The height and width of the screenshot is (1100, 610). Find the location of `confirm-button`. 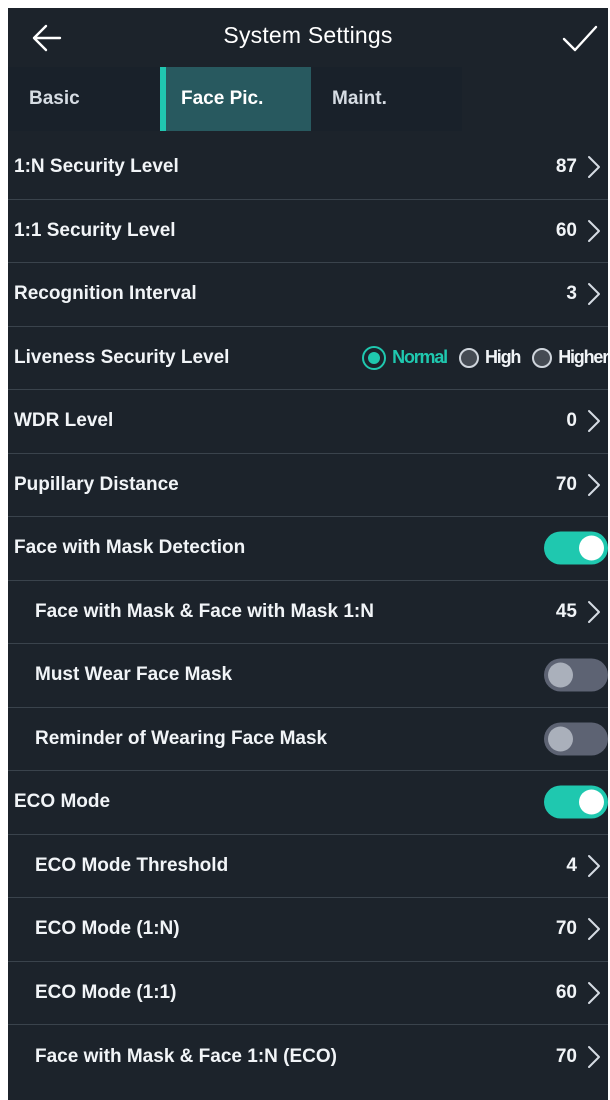

confirm-button is located at coordinates (580, 38).